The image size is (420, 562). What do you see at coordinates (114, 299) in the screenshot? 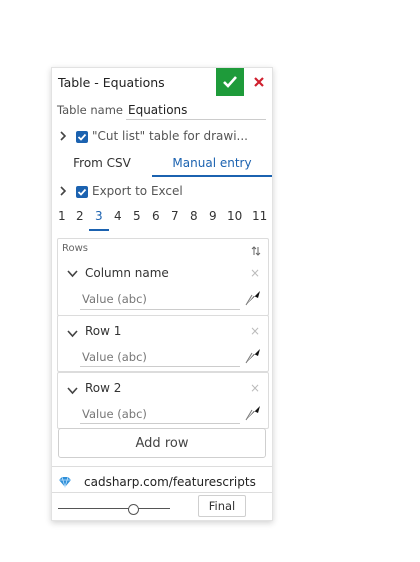
I see `column-name-value-input: Value (abc)` at bounding box center [114, 299].